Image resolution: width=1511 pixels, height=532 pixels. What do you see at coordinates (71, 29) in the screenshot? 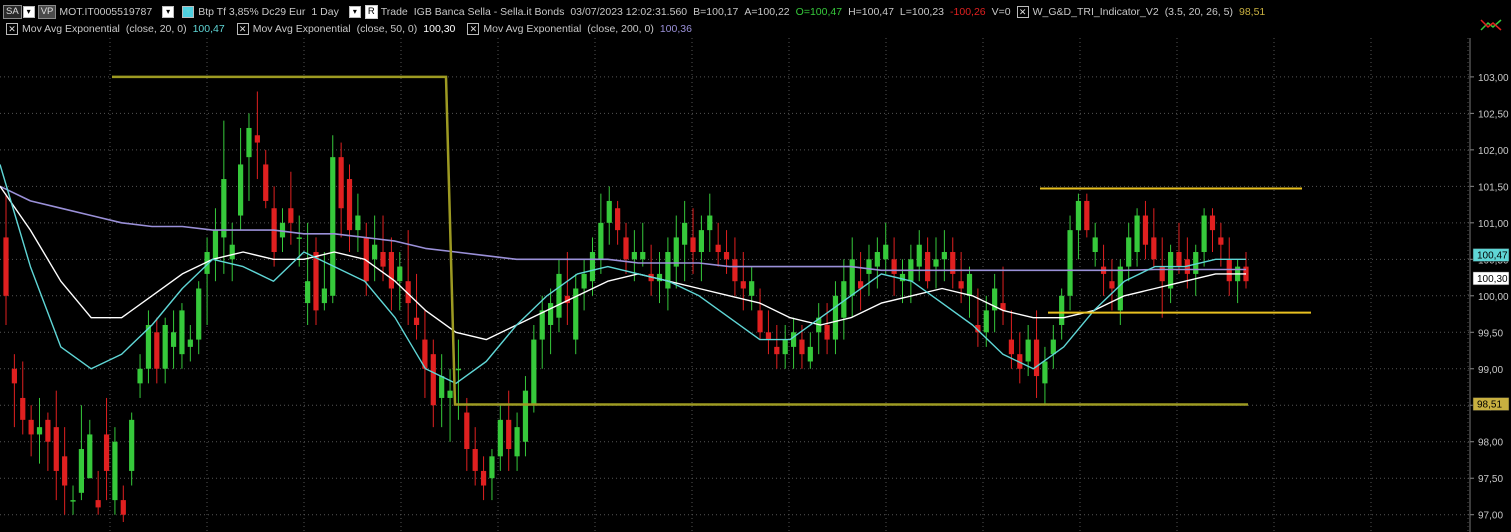
I see `ema20-name: Mov Avg Exponential` at bounding box center [71, 29].